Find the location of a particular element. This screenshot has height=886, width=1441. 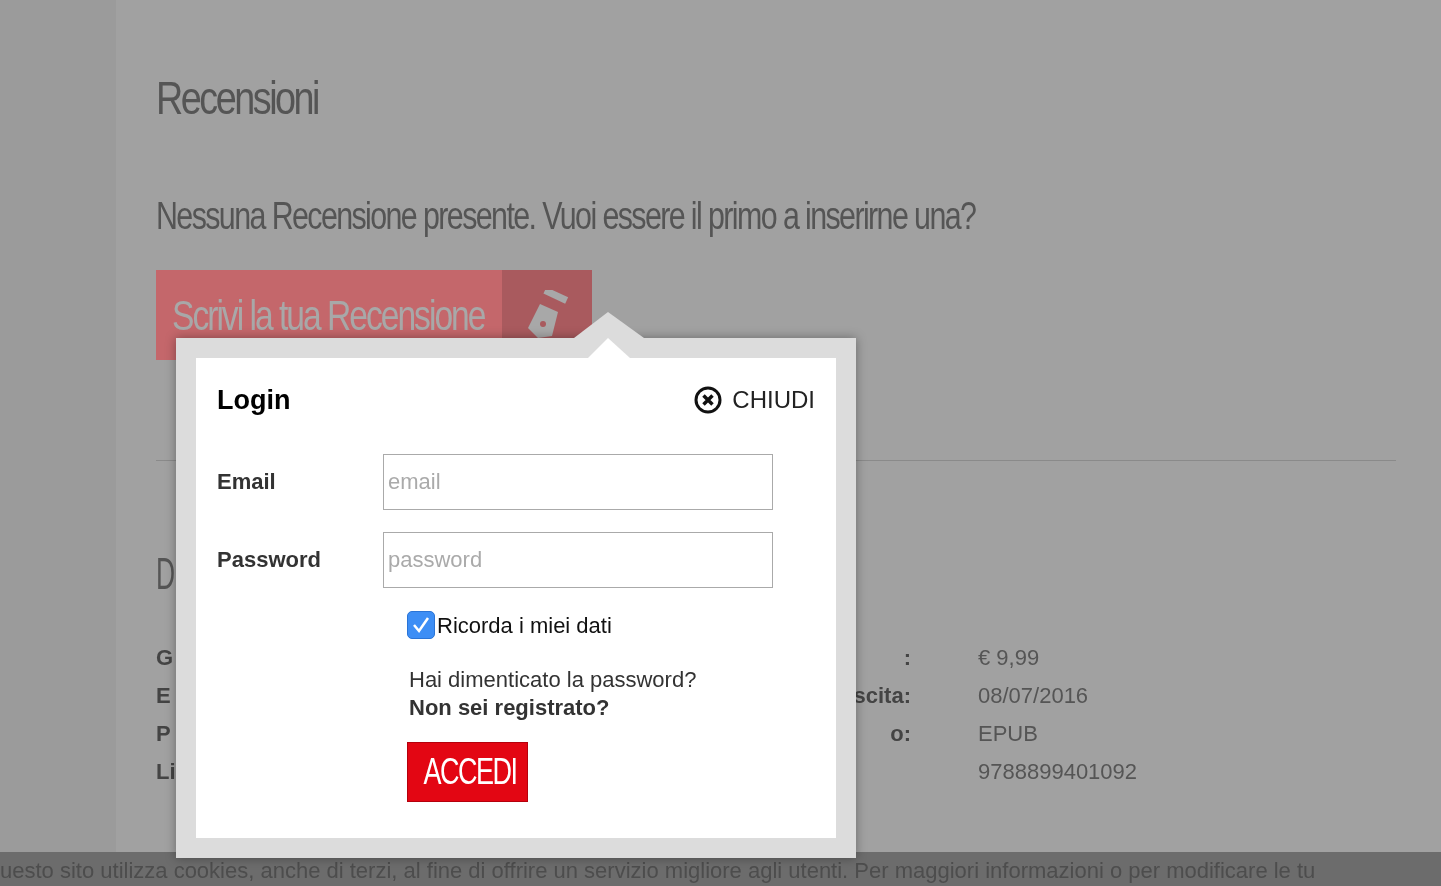

register-link: Non sei registrato? is located at coordinates (509, 707).